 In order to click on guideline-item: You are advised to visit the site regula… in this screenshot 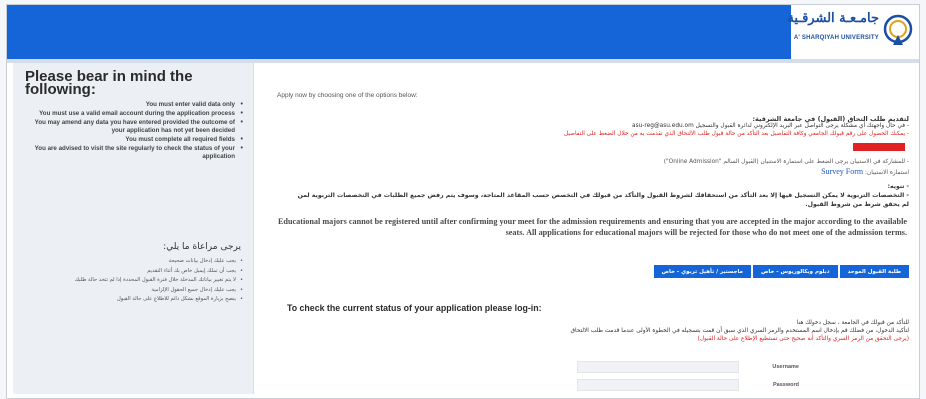, I will do `click(137, 153)`.